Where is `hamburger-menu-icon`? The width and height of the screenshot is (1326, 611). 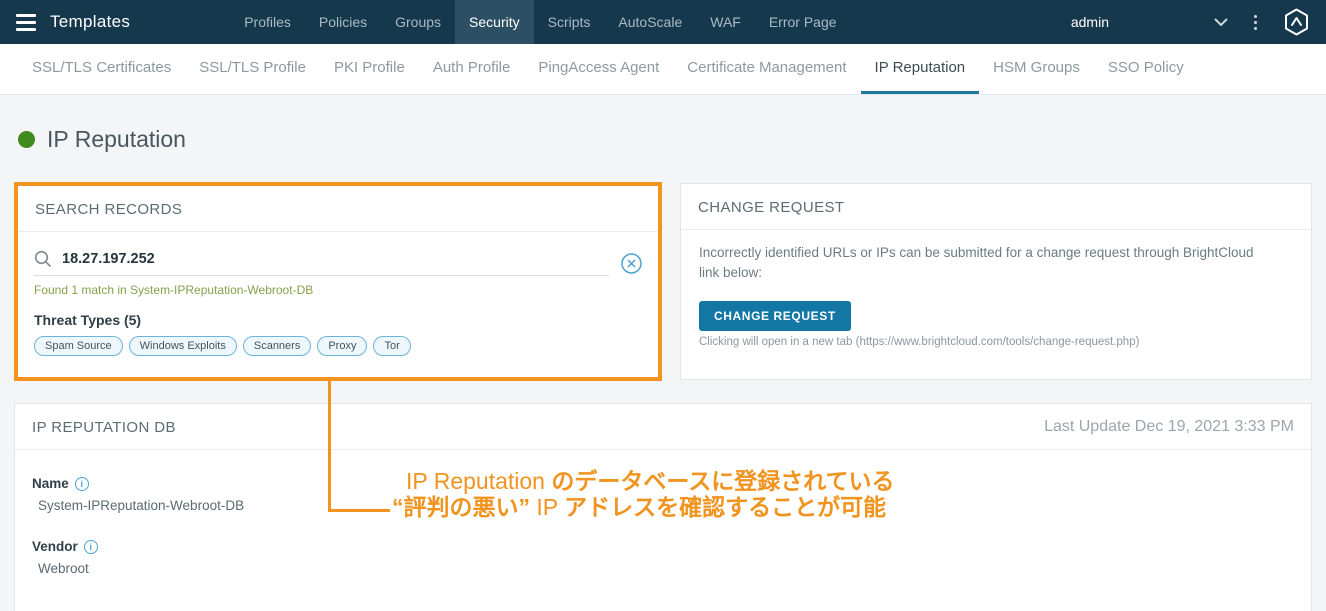
hamburger-menu-icon is located at coordinates (26, 22).